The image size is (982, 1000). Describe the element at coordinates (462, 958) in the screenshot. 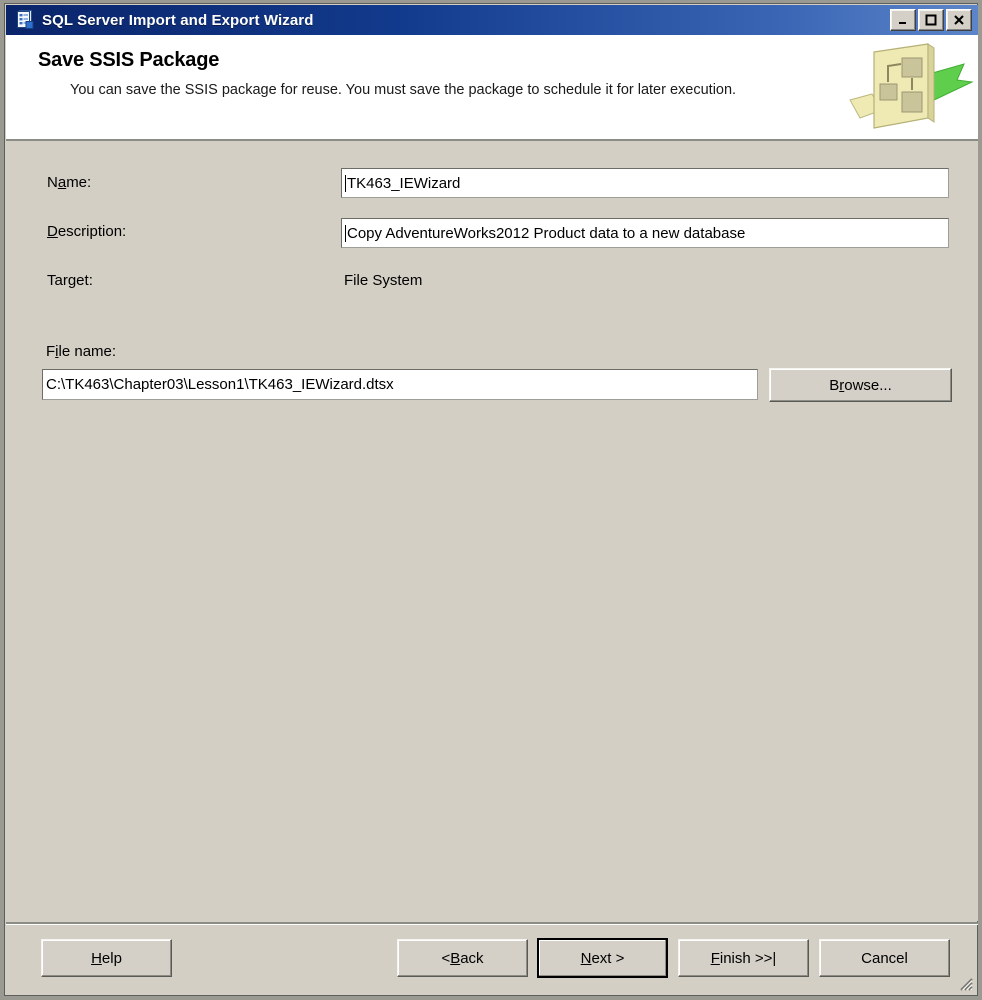

I see `back-button: < Back` at that location.